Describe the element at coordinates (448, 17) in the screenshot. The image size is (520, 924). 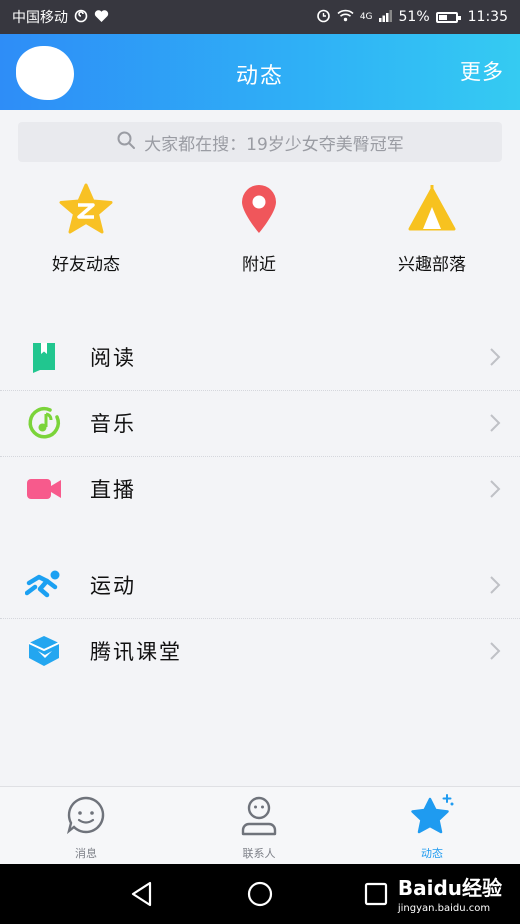
I see `battery-icon` at that location.